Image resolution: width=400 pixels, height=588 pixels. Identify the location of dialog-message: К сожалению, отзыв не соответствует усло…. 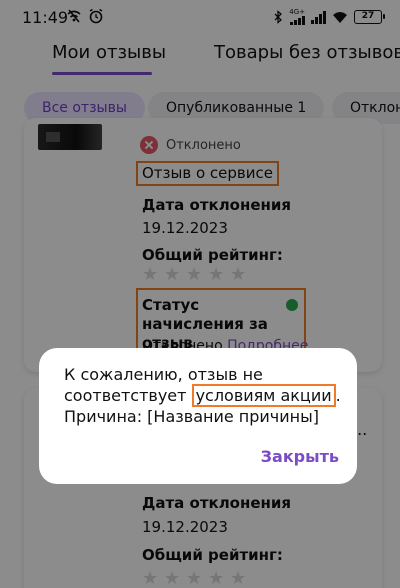
(204, 395).